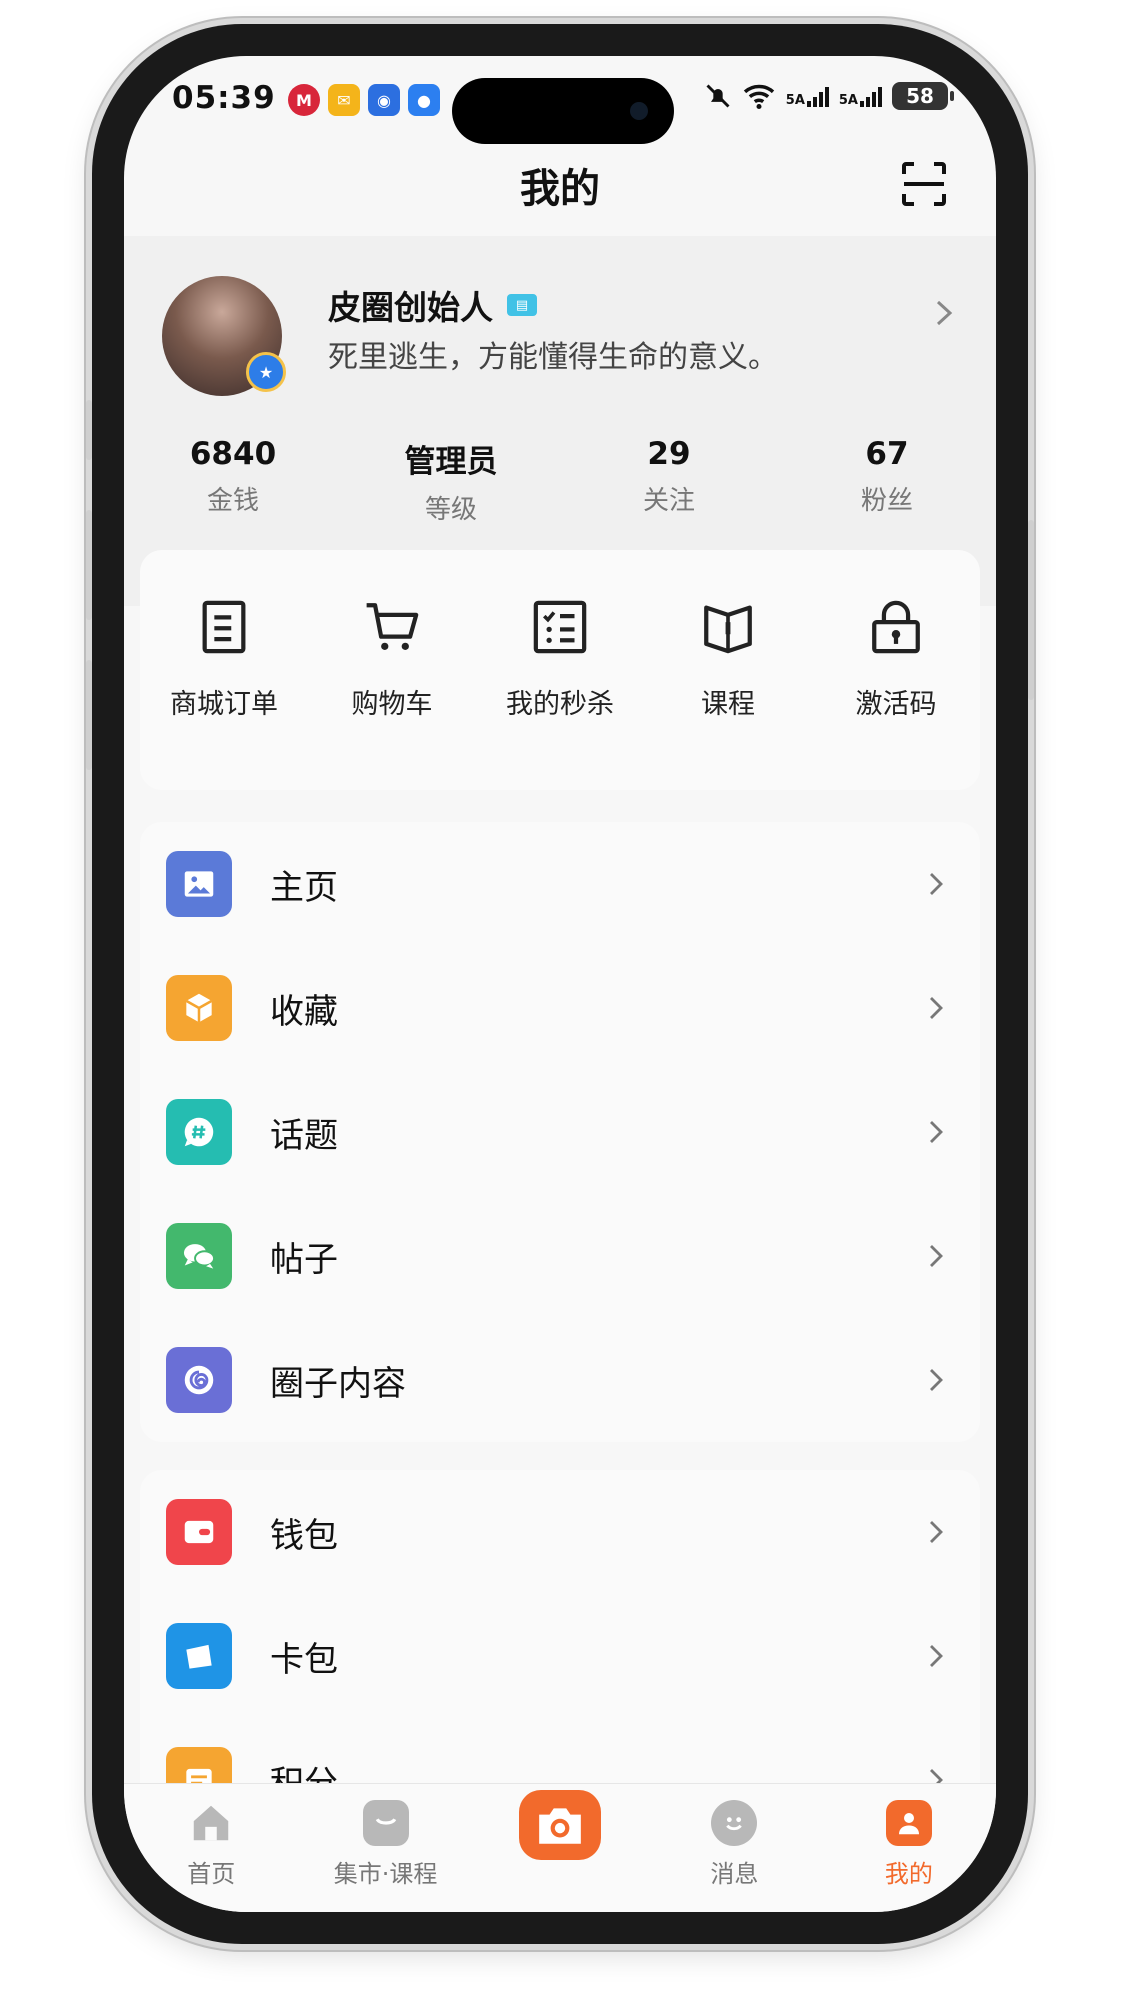  What do you see at coordinates (560, 884) in the screenshot?
I see `menu-item-homepage: 主页` at bounding box center [560, 884].